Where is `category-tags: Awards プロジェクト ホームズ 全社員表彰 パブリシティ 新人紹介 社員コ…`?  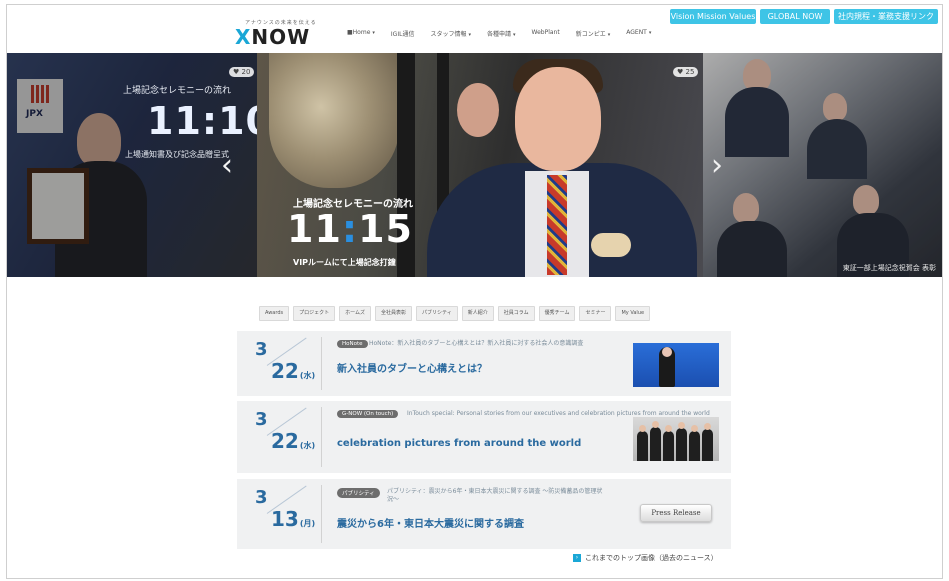
category-tags: Awards プロジェクト ホームズ 全社員表彰 パブリシティ 新人紹介 社員コ… is located at coordinates (455, 313).